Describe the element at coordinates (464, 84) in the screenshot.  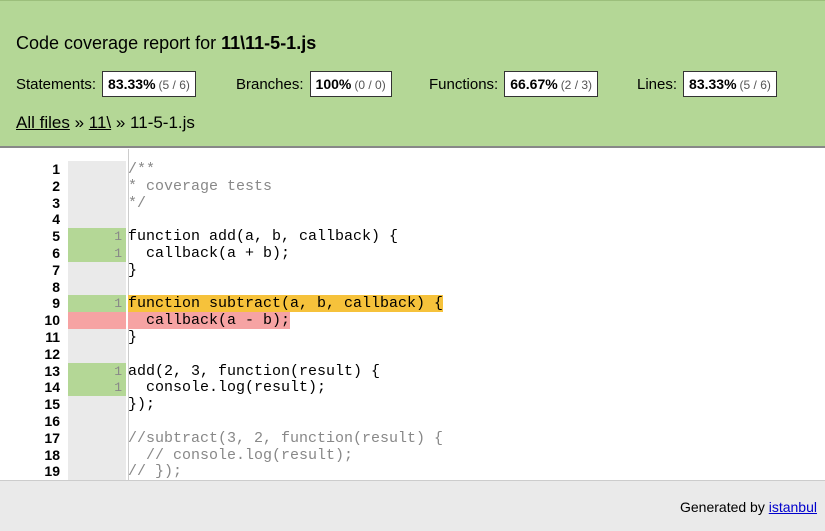
I see `stat-label: Functions:` at that location.